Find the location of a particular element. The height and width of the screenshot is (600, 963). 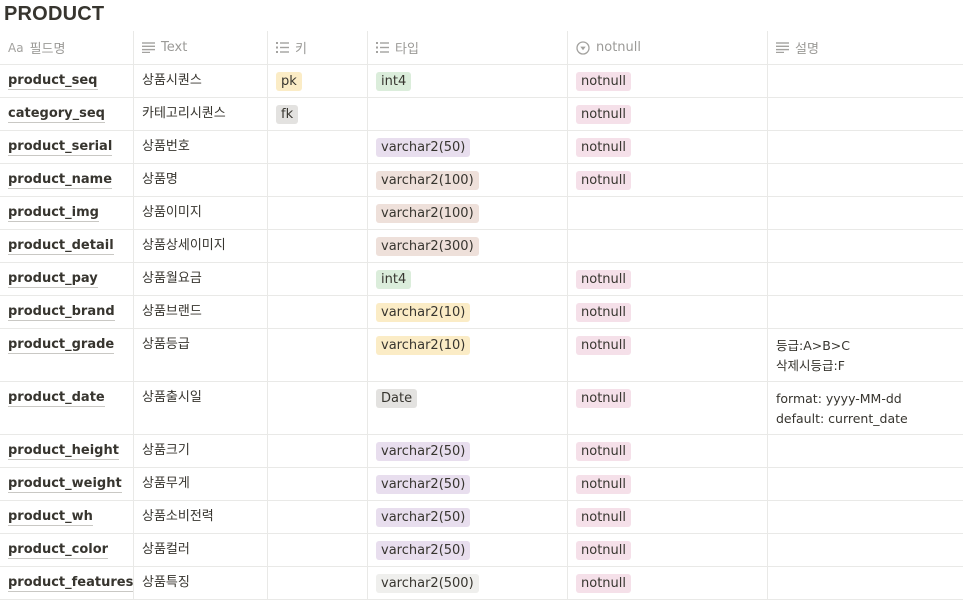

text-cell: 상품무게 is located at coordinates (200, 484).